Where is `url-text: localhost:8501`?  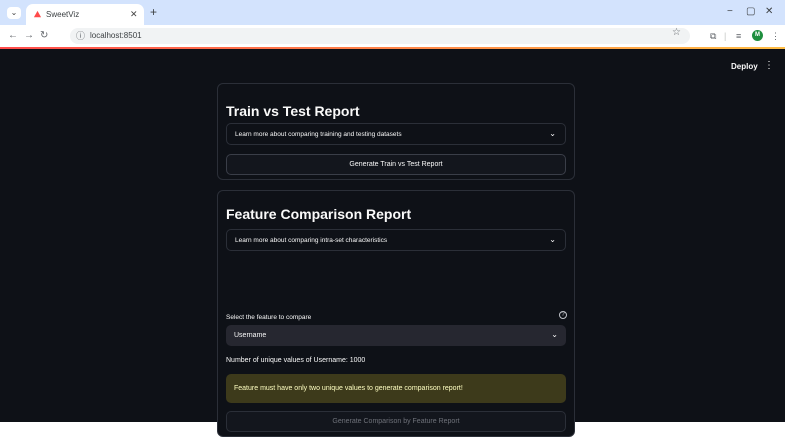
url-text: localhost:8501 is located at coordinates (116, 35).